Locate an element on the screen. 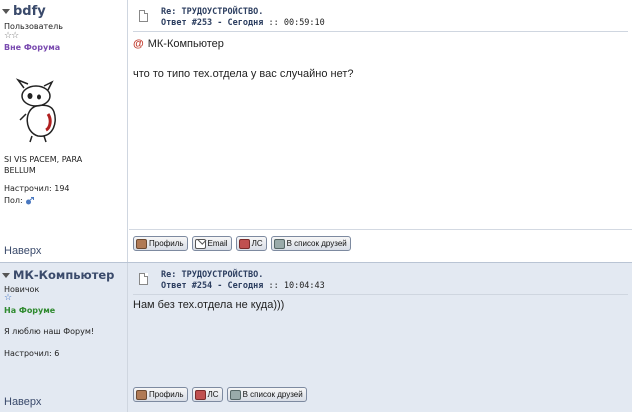 The height and width of the screenshot is (416, 640). reply-number: Ответ #254 - Сегодня is located at coordinates (212, 286).